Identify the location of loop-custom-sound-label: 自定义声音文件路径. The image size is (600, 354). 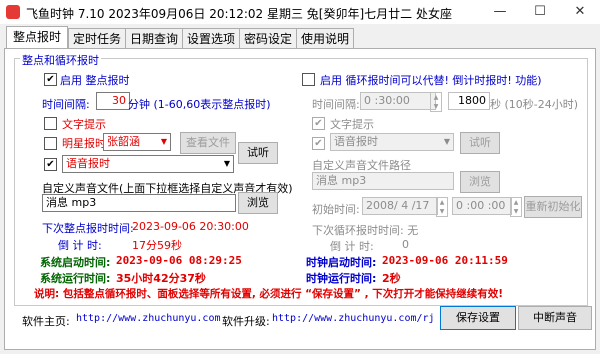
(361, 165).